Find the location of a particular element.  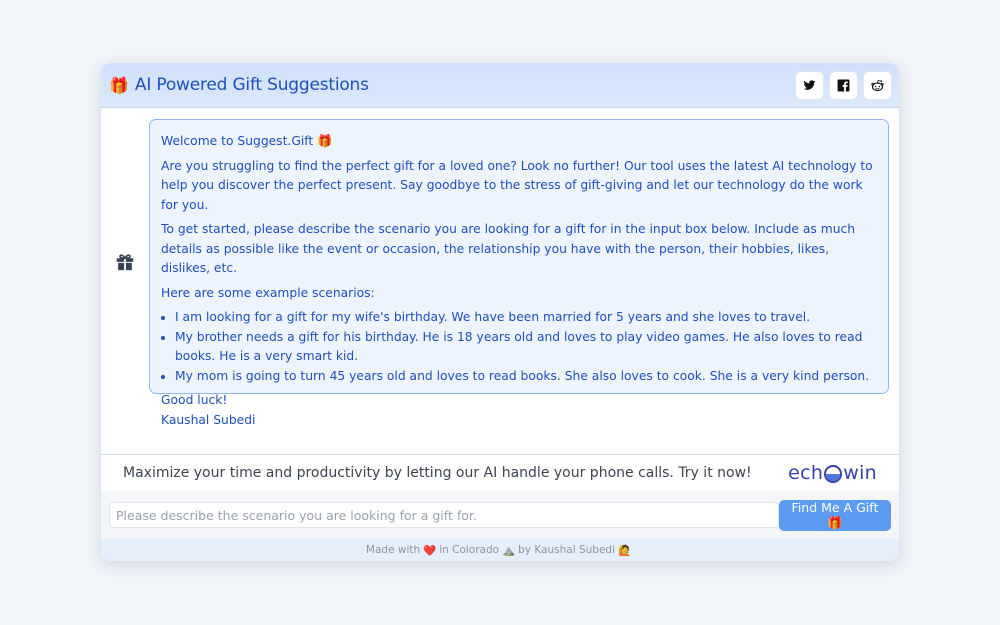

app-header: 🎁 AI Powered Gift Suggestions is located at coordinates (500, 85).